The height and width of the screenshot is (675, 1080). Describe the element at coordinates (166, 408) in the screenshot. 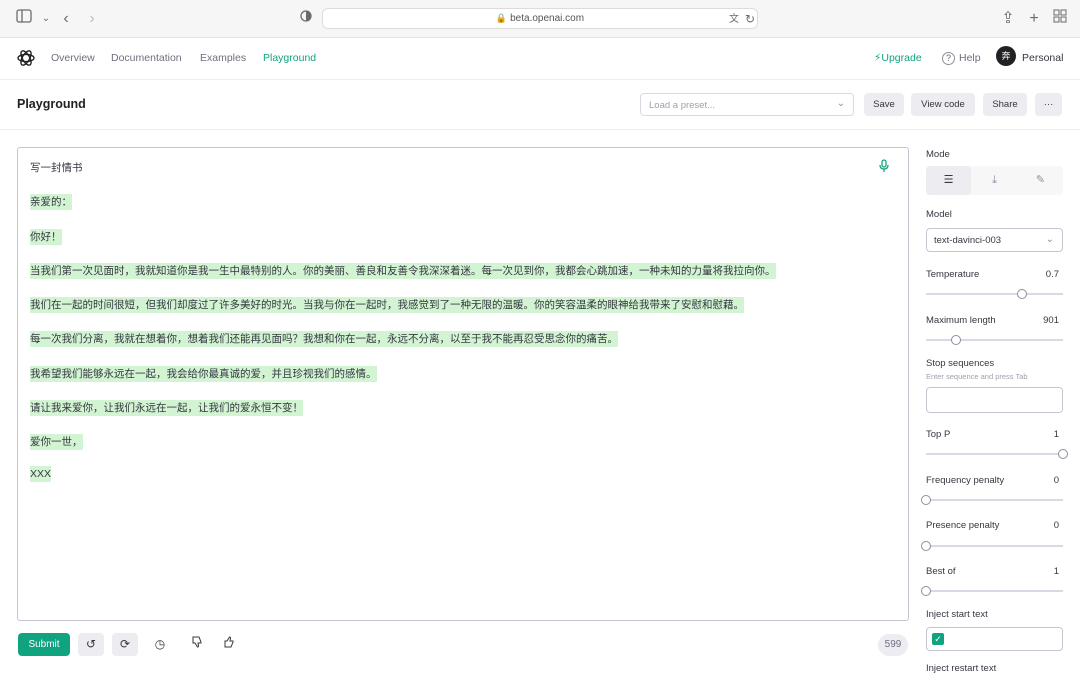

I see `completion-line: 请让我来爱你，让我们永远在一起，让我们的爱永恒不变！` at that location.